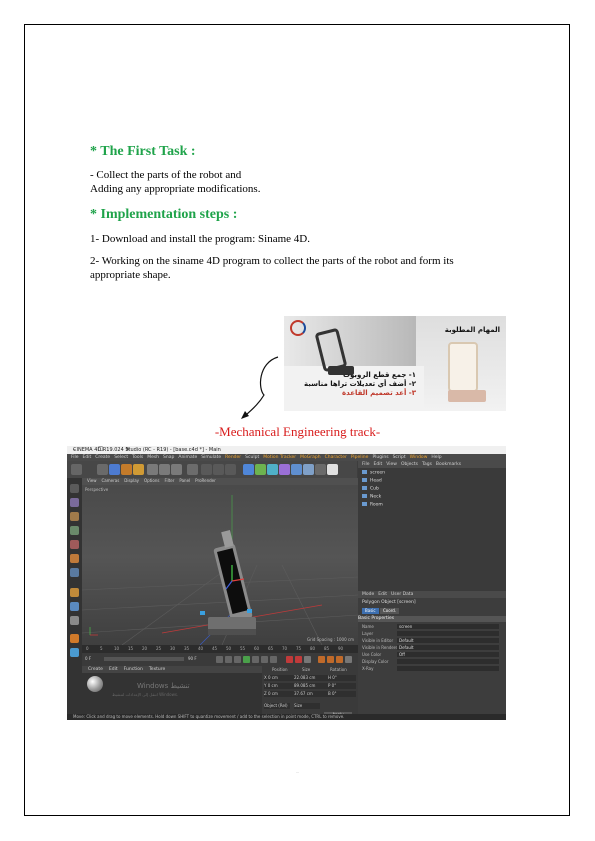 The image size is (595, 841). I want to click on c4d-menu-item: Render, so click(233, 457).